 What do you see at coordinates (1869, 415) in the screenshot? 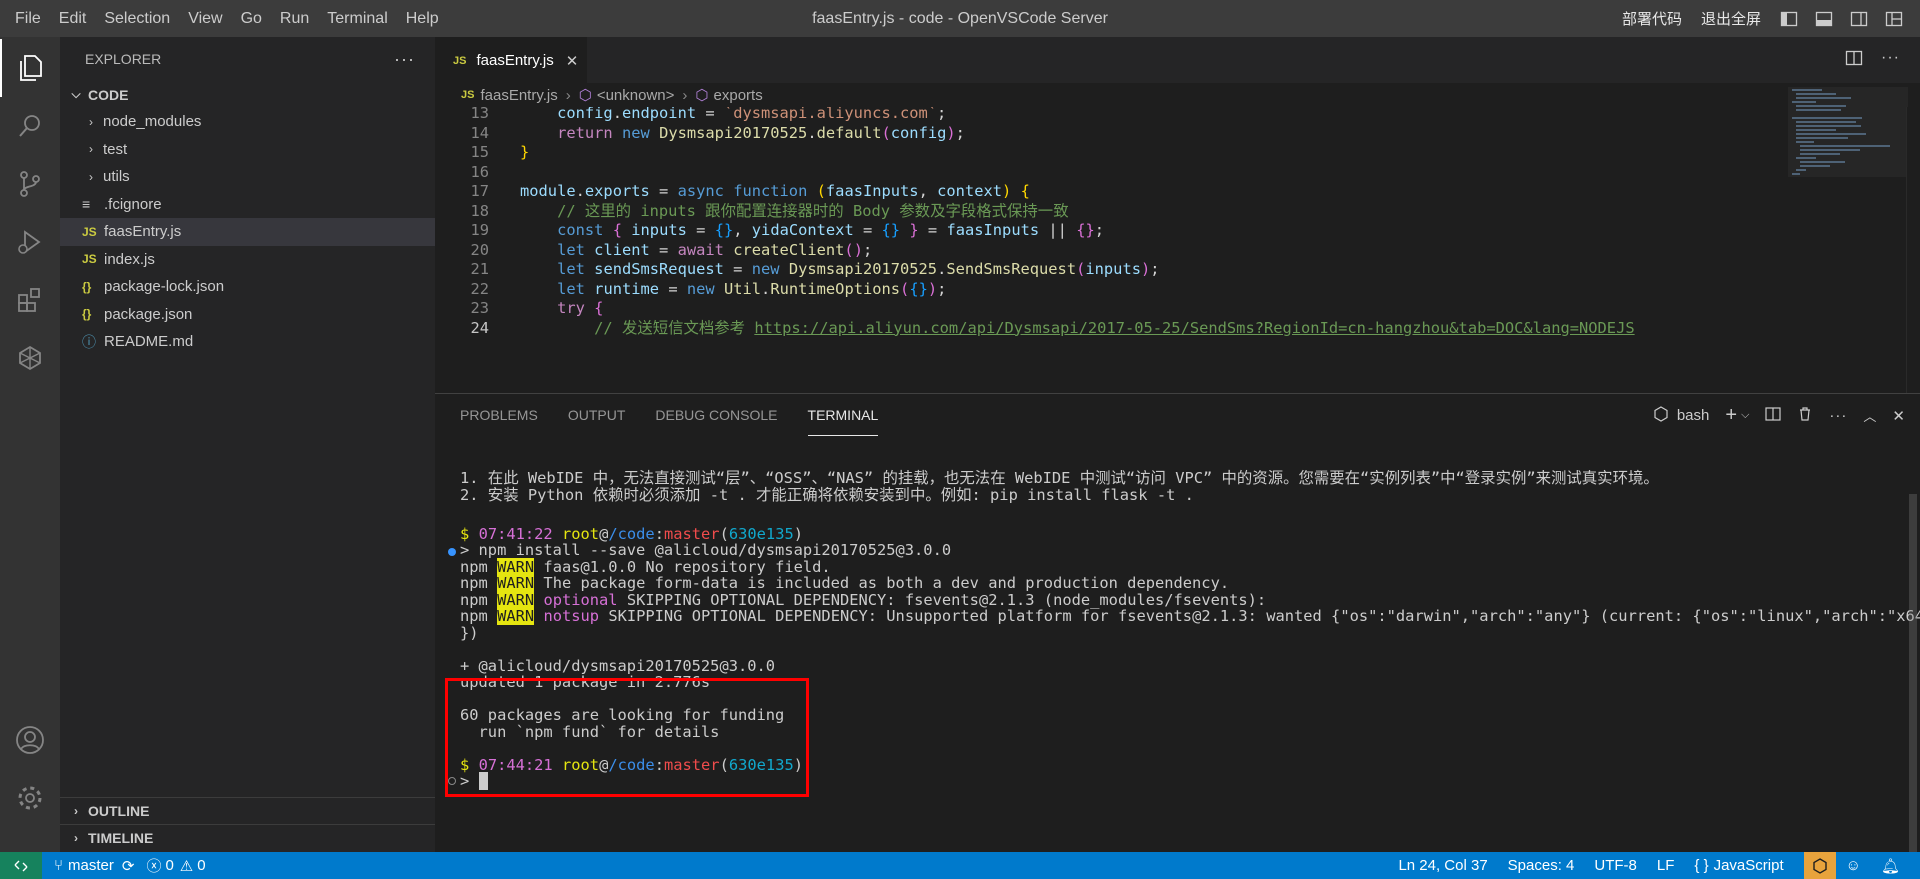
I see `maximize-panel-icon: ︿` at bounding box center [1869, 415].